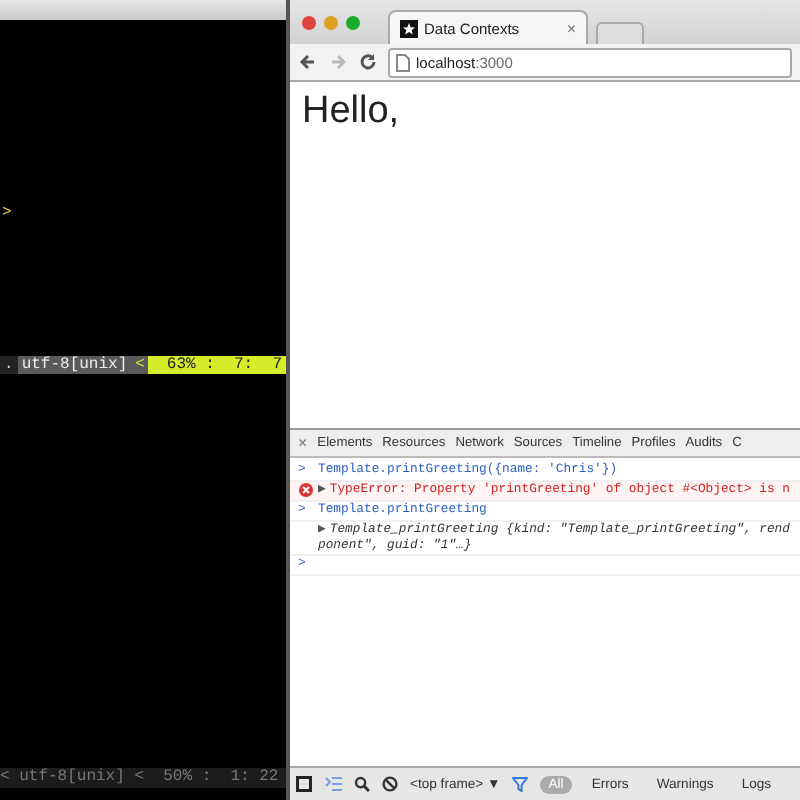 The image size is (800, 800). I want to click on console-drawer-icon, so click(333, 784).